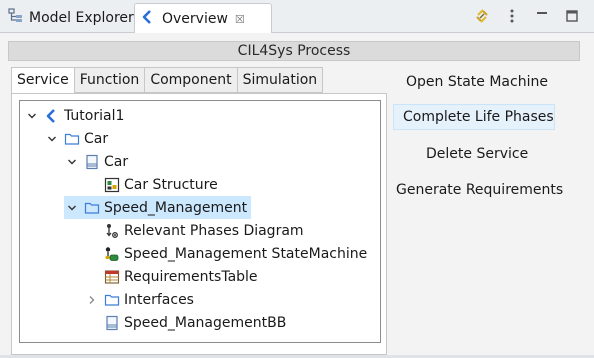 Image resolution: width=594 pixels, height=358 pixels. I want to click on table-icon, so click(112, 277).